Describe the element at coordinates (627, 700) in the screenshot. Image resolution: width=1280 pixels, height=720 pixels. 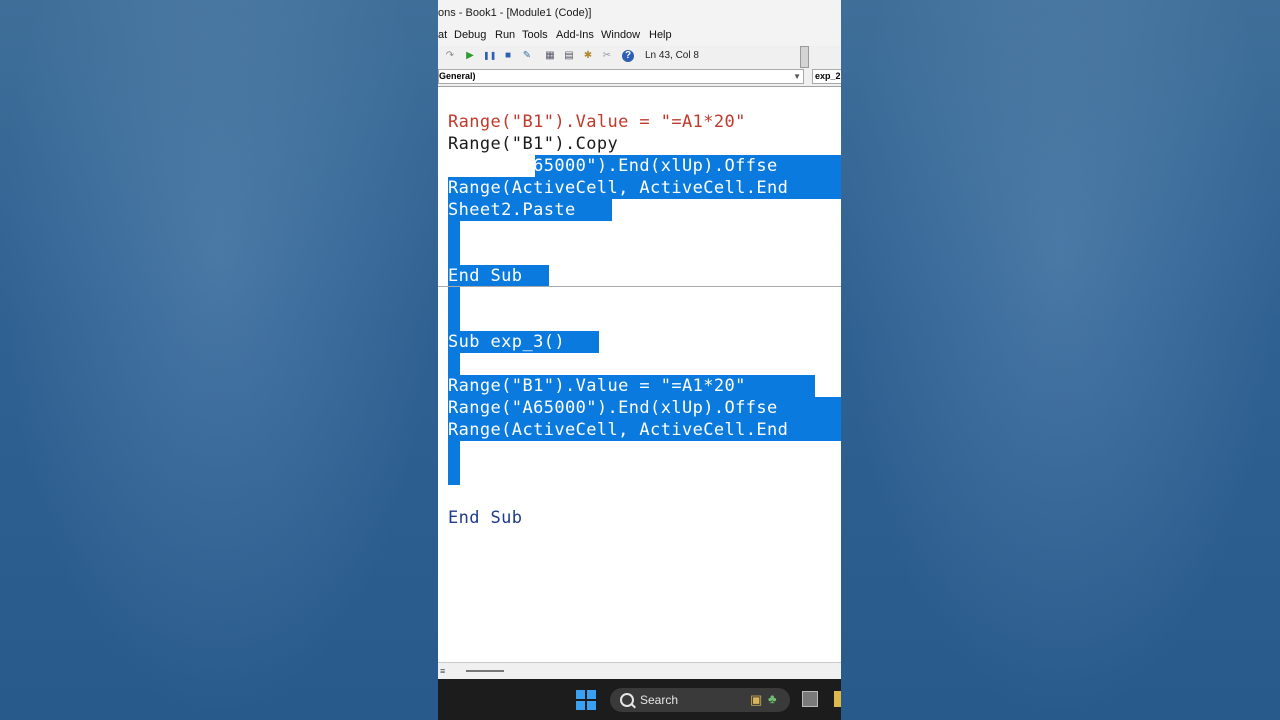
I see `search-icon` at that location.